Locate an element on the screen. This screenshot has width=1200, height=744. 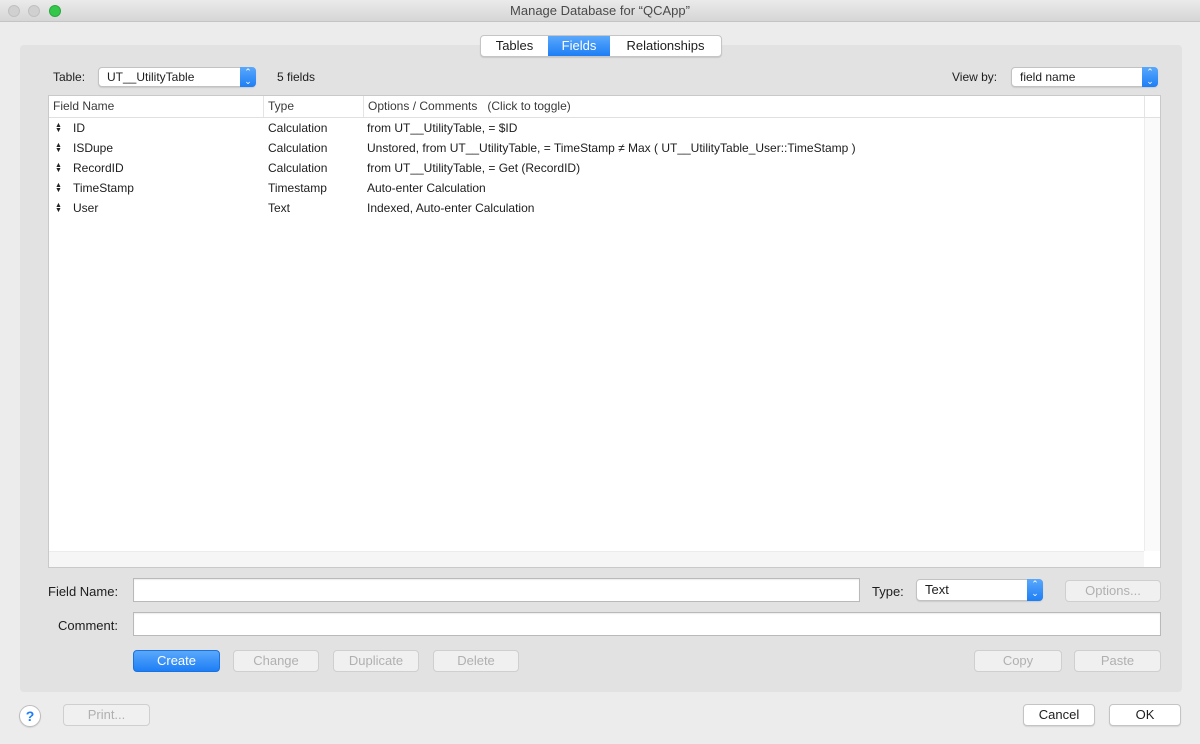
vertical-scrollbar is located at coordinates (1152, 334).